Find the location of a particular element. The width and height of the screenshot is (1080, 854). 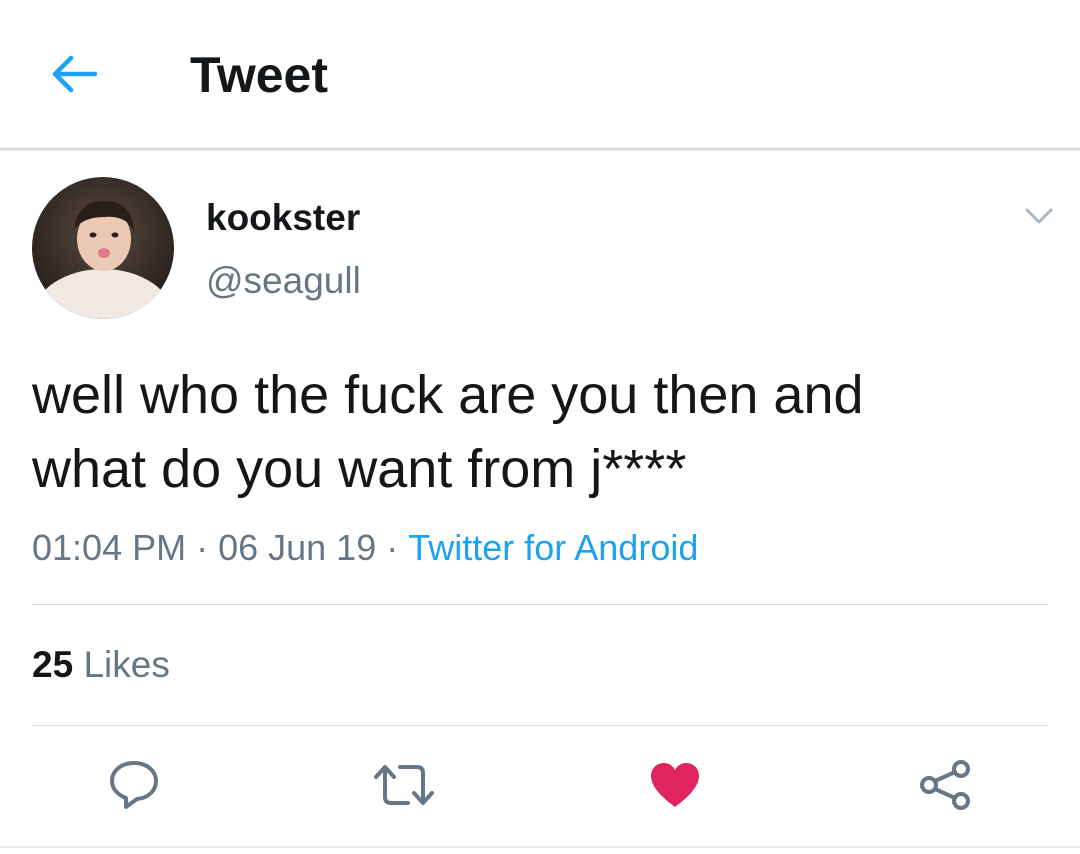

retweet-icon is located at coordinates (404, 785).